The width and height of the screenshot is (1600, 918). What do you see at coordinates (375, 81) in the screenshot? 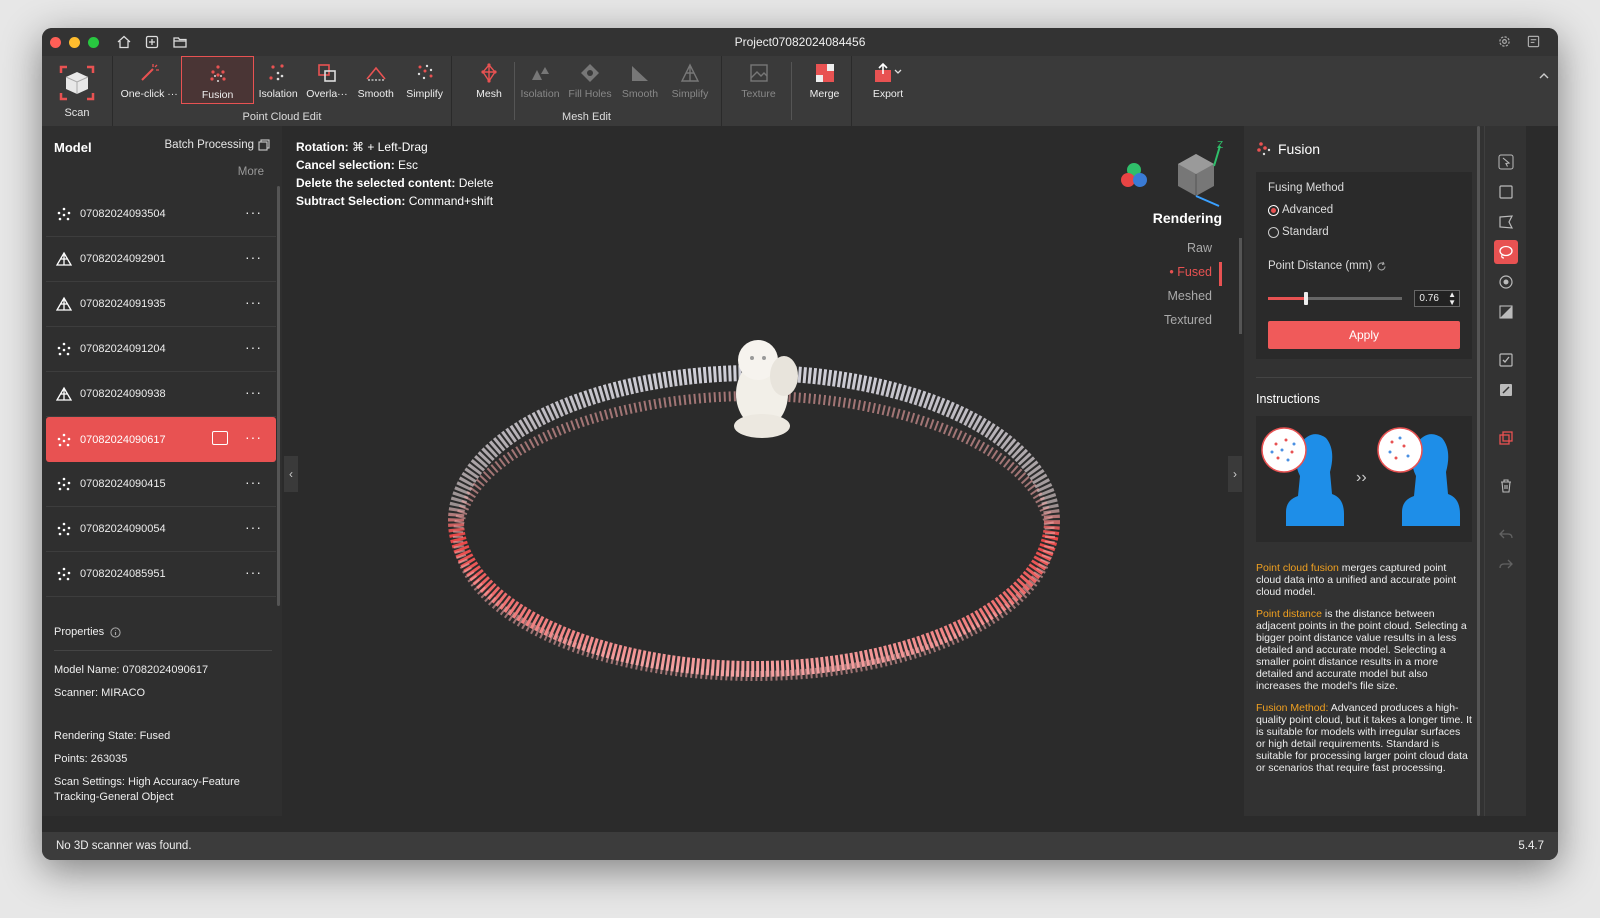
I see `smooth-button: Smooth` at bounding box center [375, 81].